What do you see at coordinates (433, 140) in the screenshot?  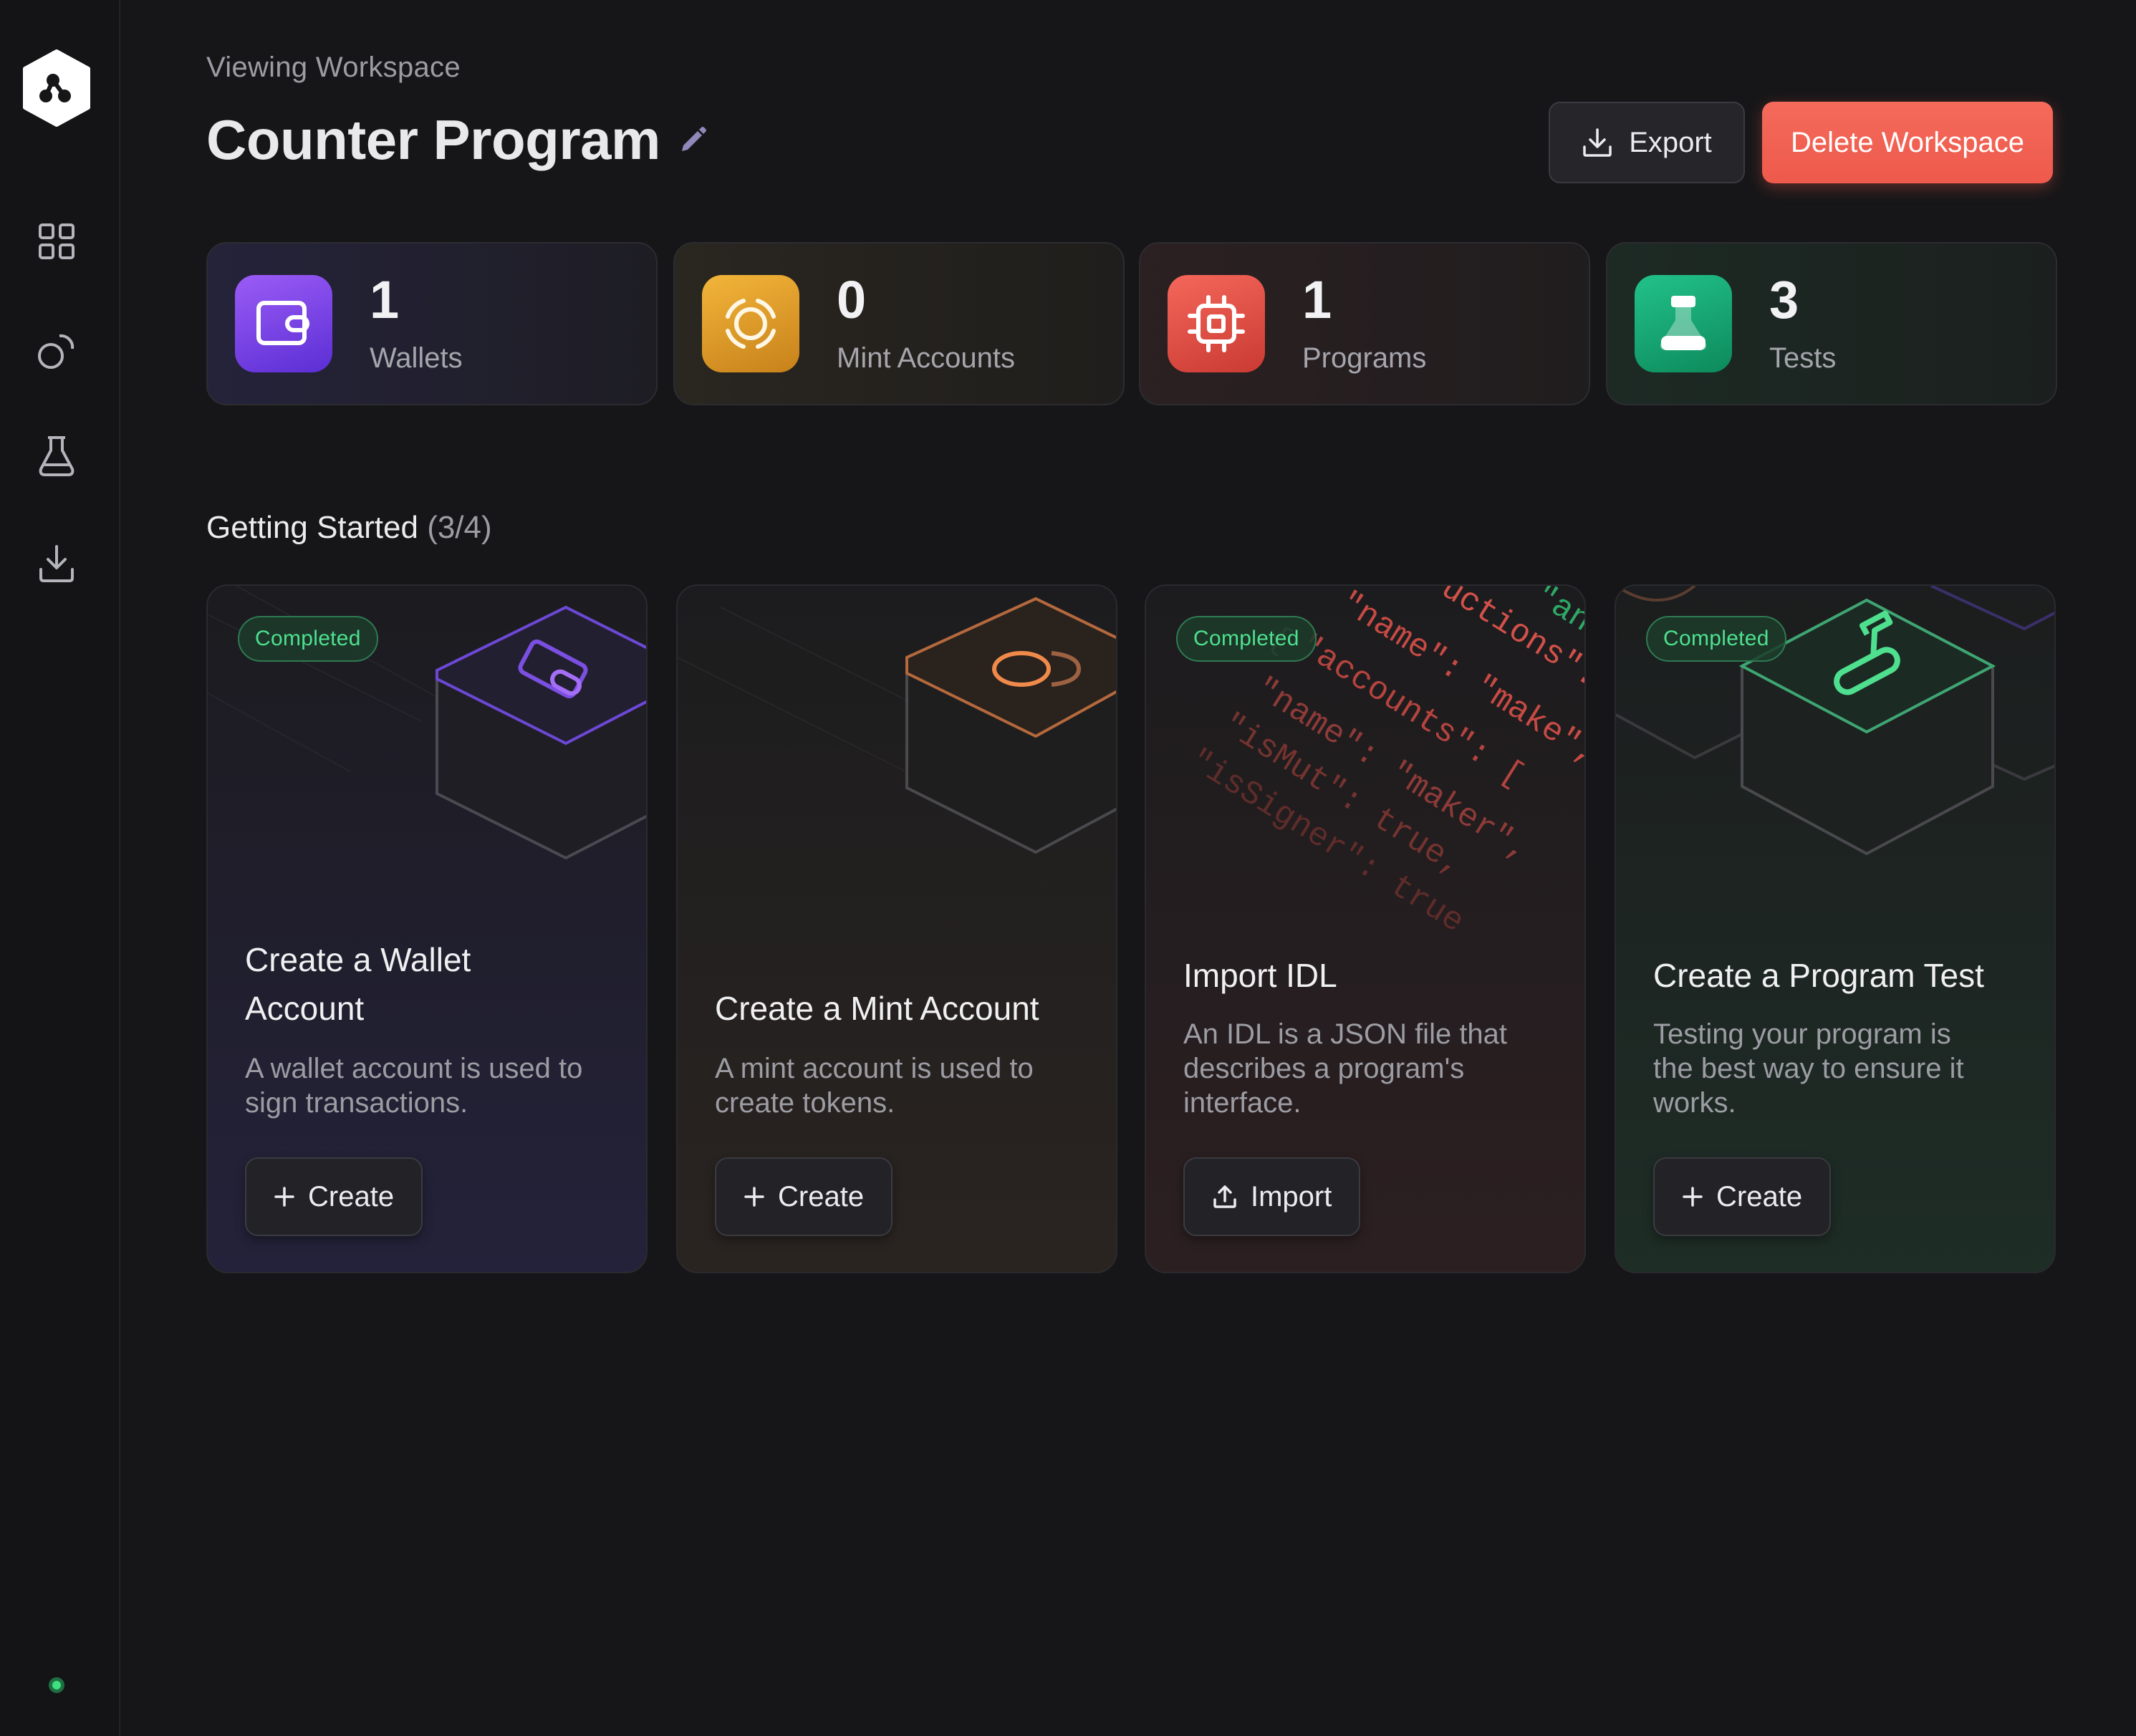 I see `page-title: Counter Program` at bounding box center [433, 140].